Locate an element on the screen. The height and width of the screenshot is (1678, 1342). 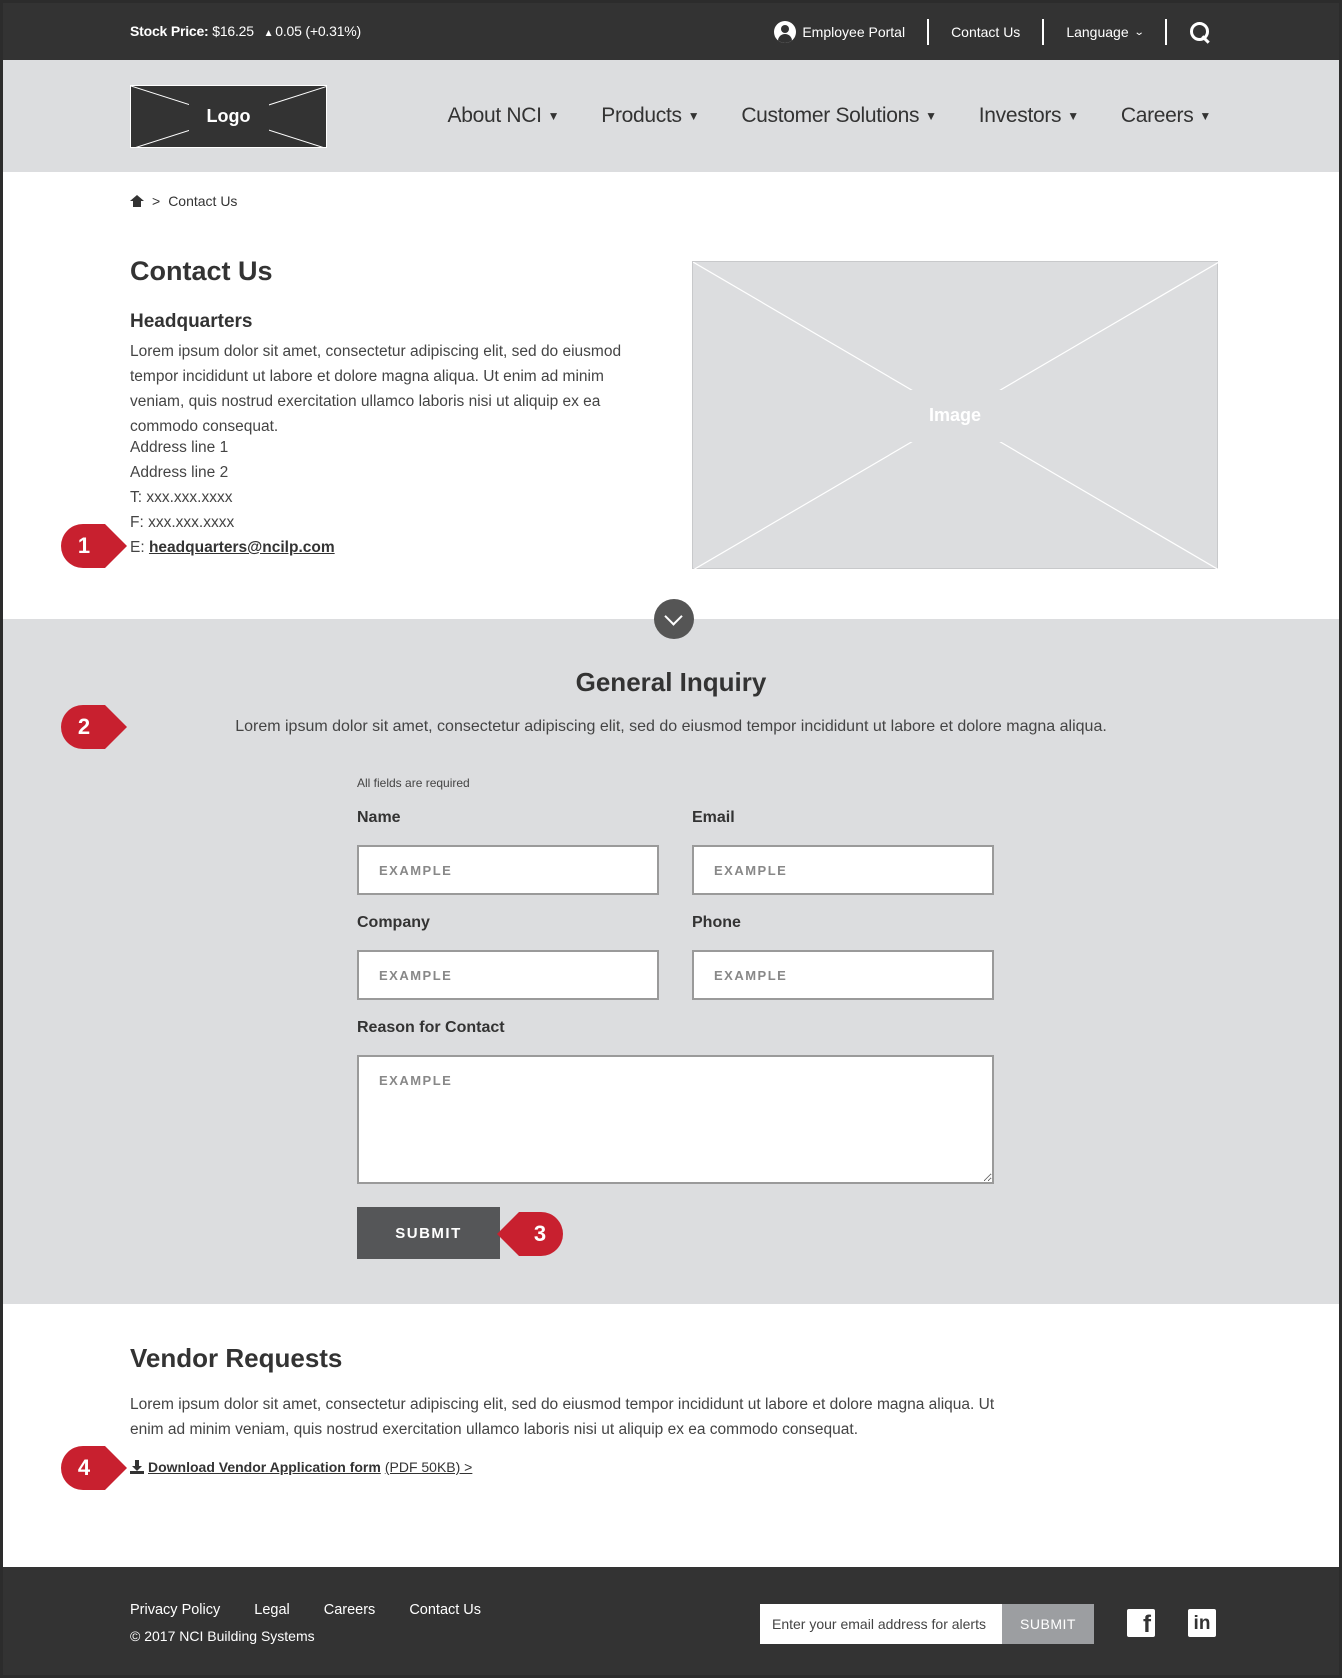
home-icon is located at coordinates (137, 201).